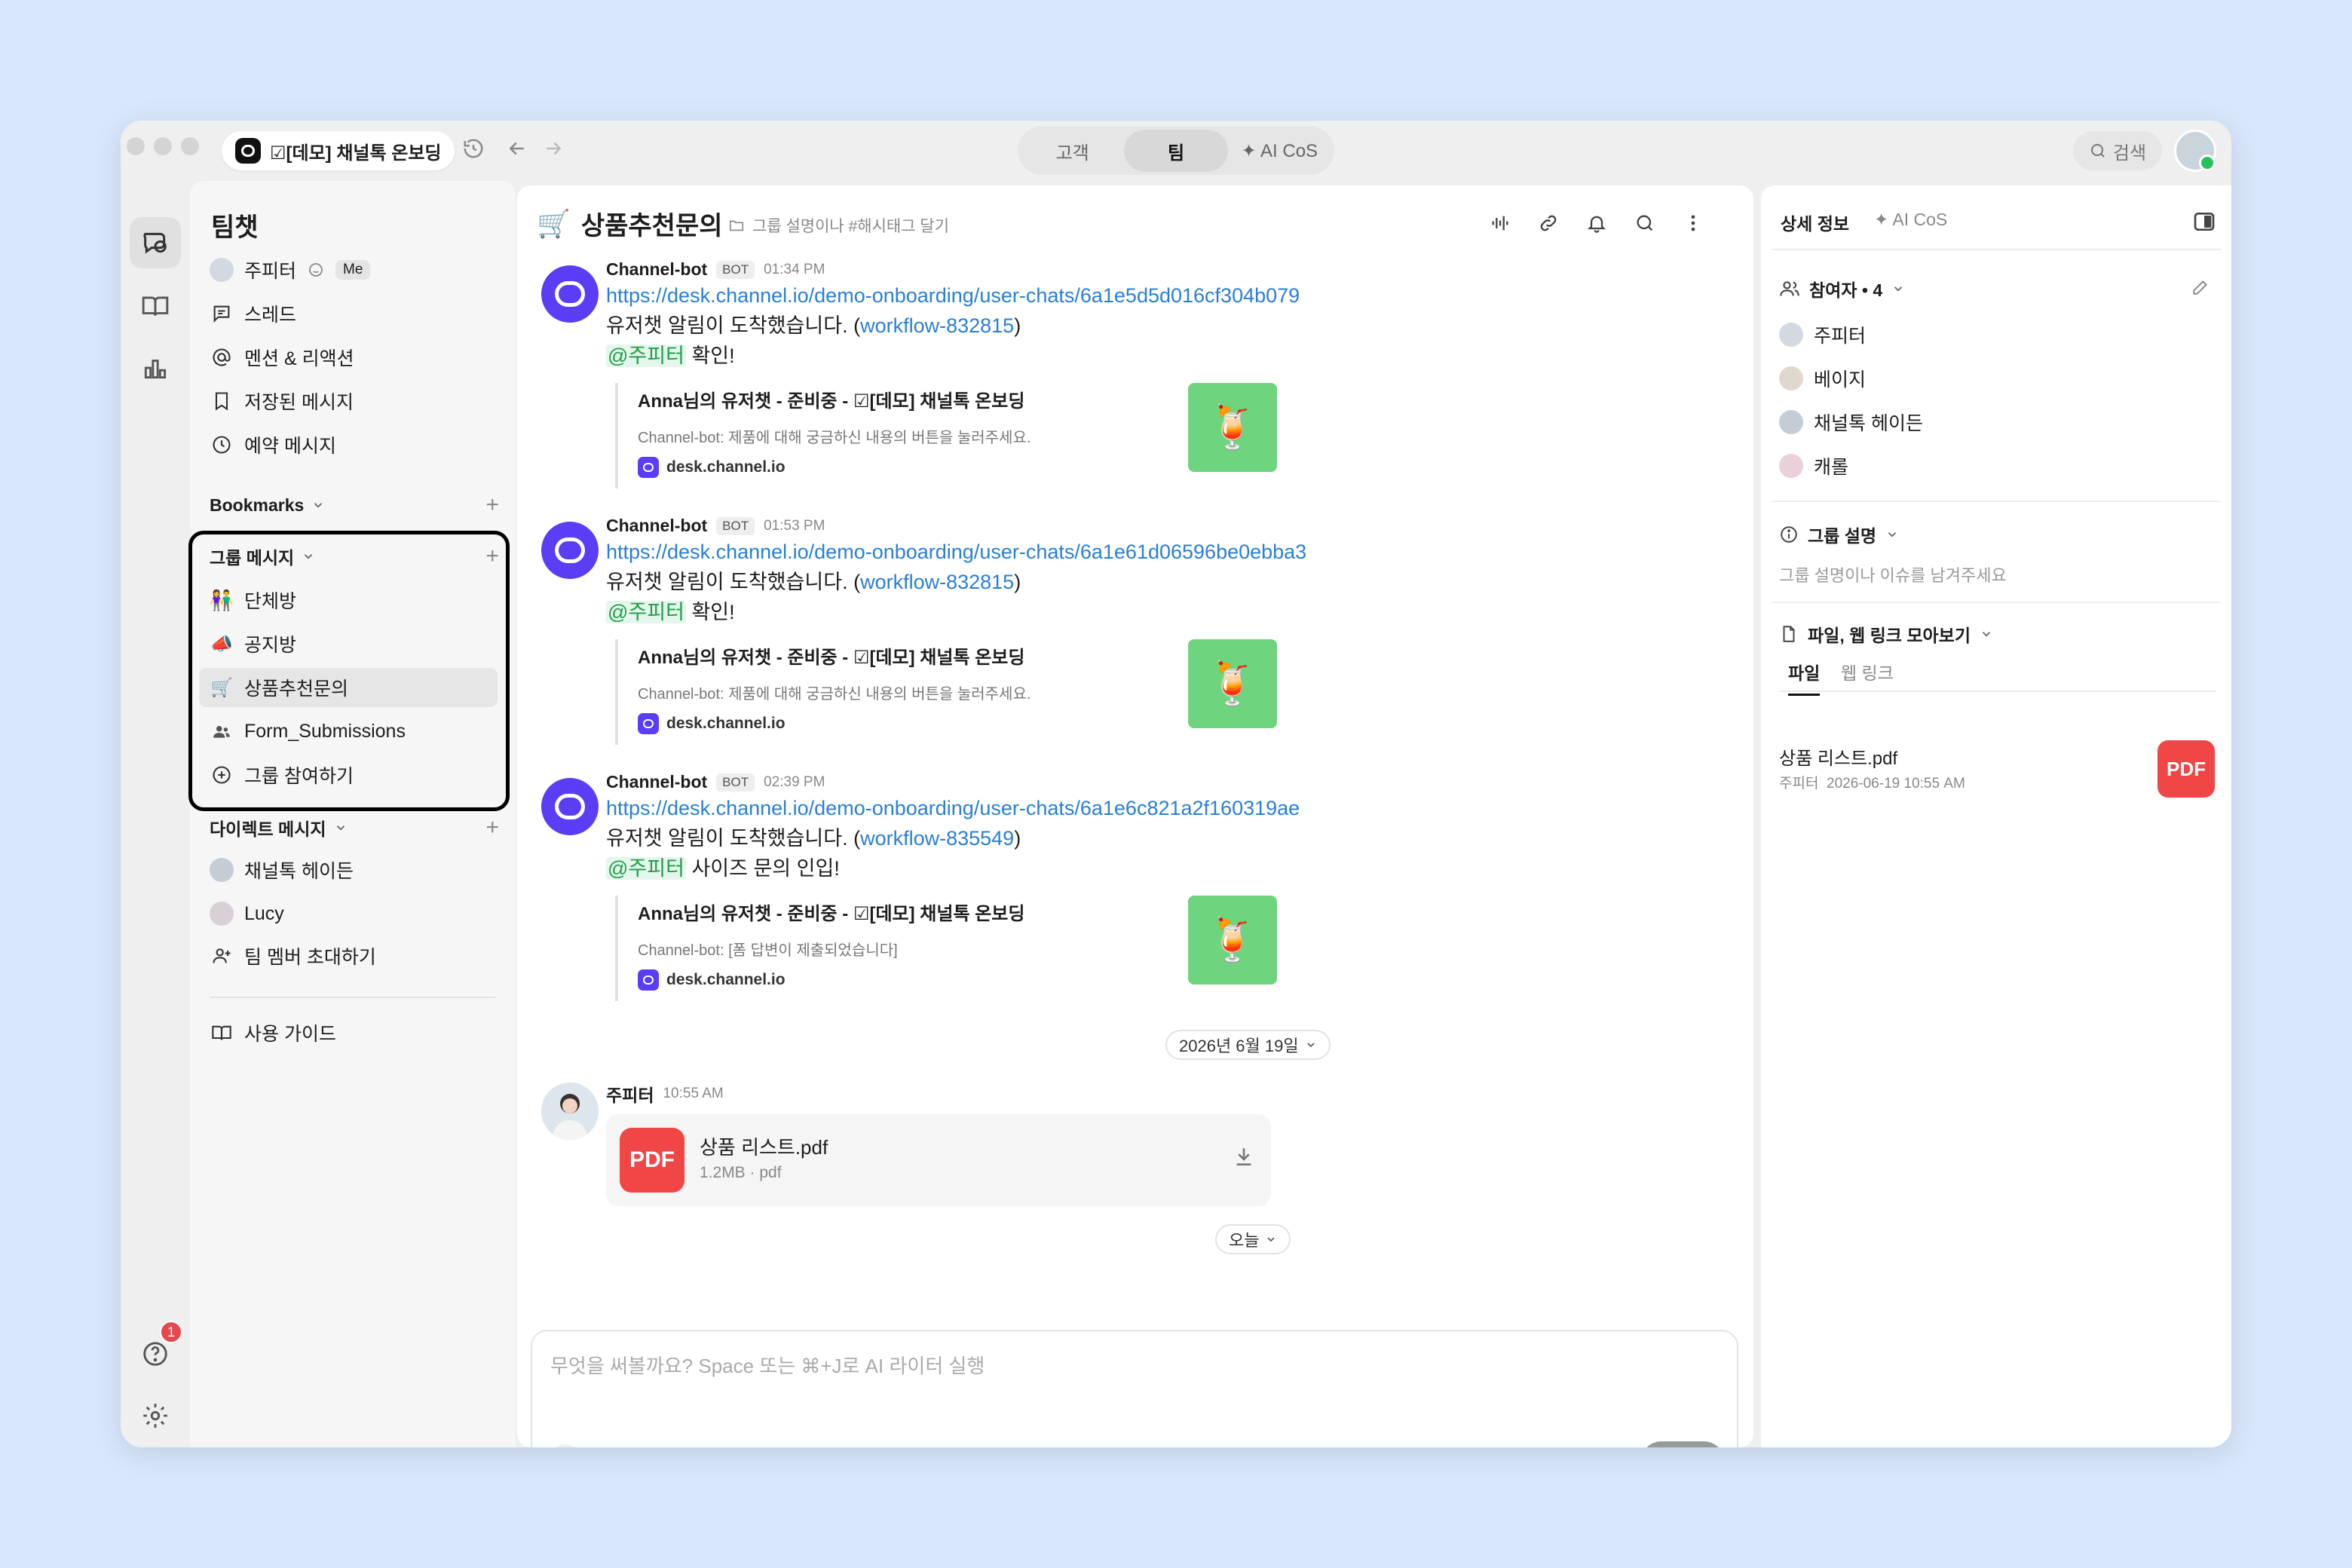  I want to click on avatar, so click(222, 870).